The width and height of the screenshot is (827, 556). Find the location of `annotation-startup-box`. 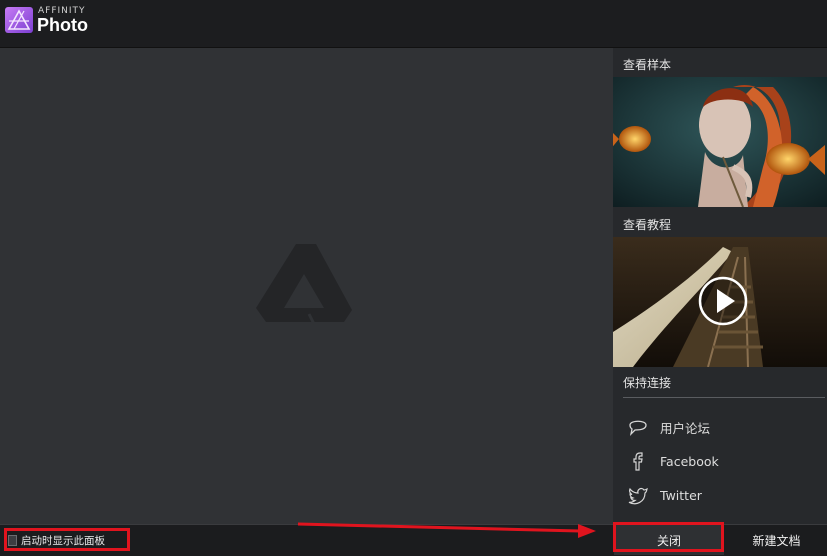

annotation-startup-box is located at coordinates (67, 539).